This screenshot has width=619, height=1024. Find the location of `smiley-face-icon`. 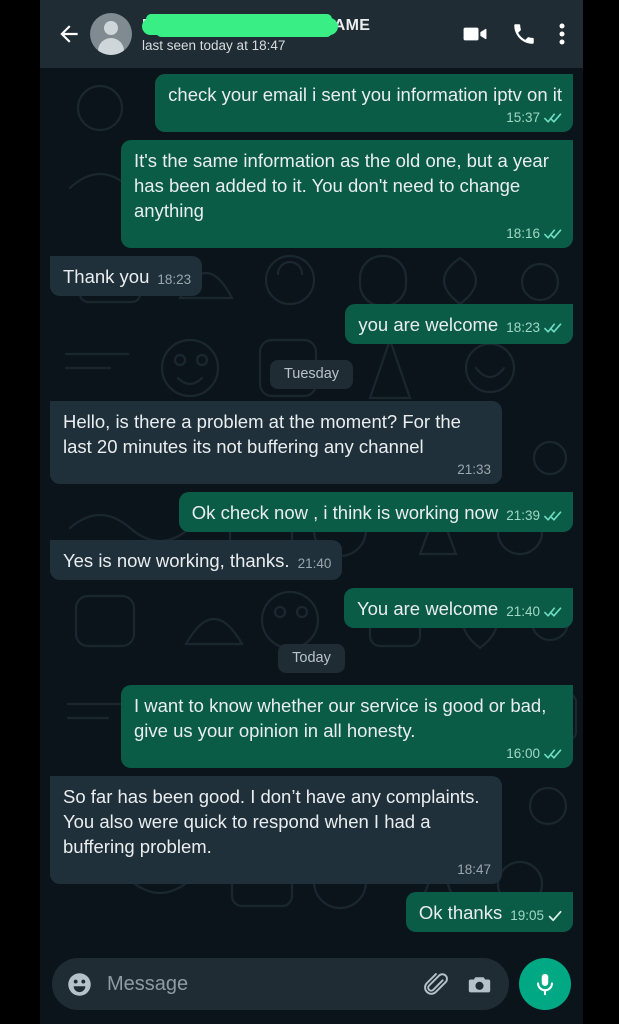

smiley-face-icon is located at coordinates (79, 984).